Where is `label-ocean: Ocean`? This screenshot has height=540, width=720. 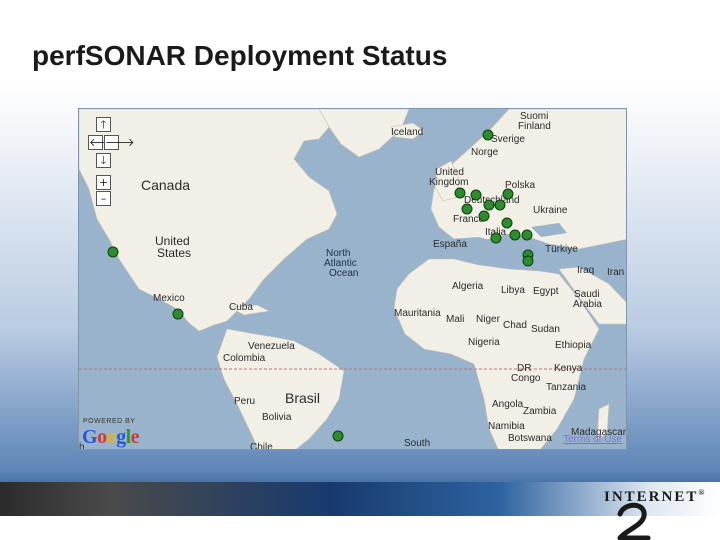
label-ocean: Ocean is located at coordinates (344, 273).